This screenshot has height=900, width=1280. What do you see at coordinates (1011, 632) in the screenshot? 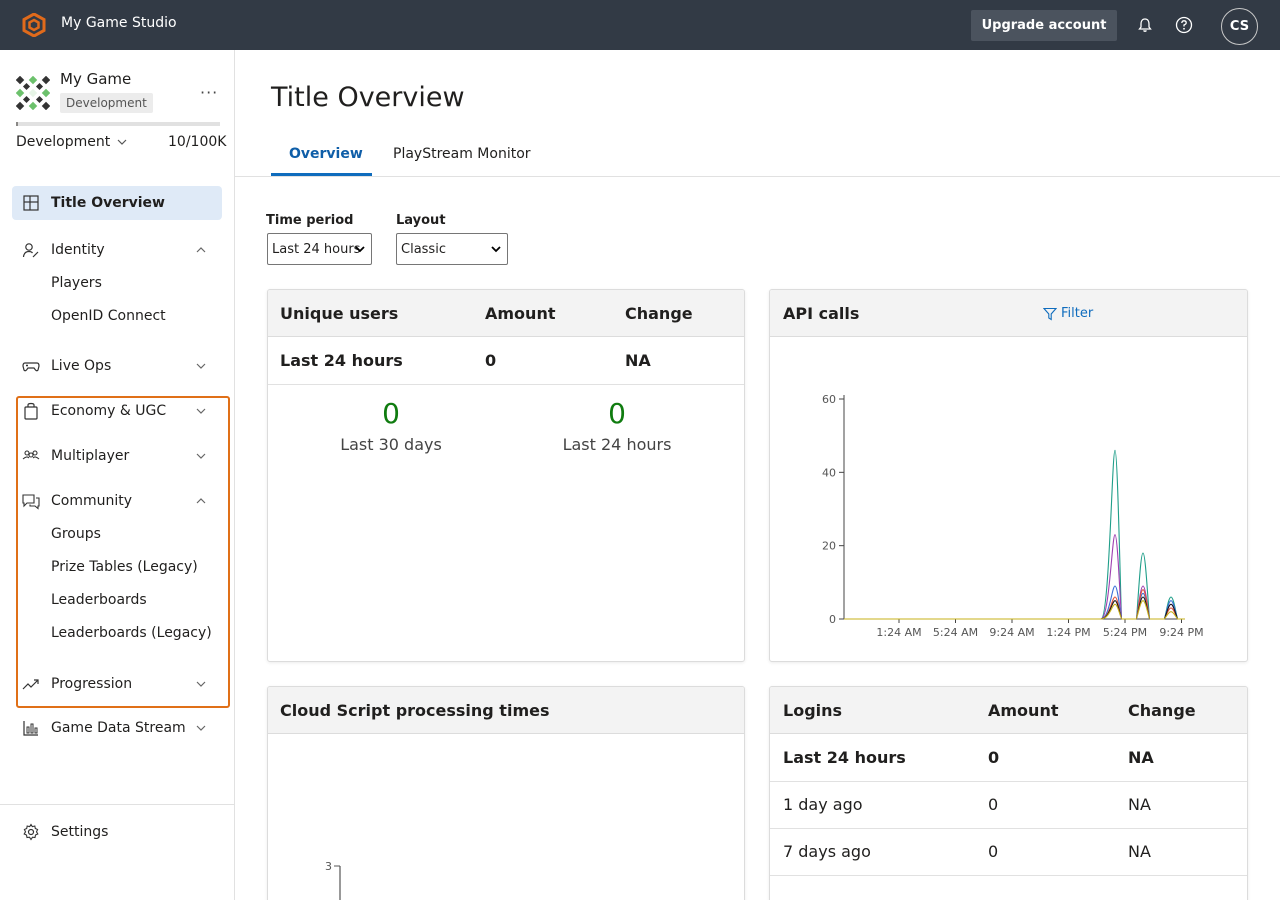
I see `x-tick-label: 9:24 AM` at bounding box center [1011, 632].